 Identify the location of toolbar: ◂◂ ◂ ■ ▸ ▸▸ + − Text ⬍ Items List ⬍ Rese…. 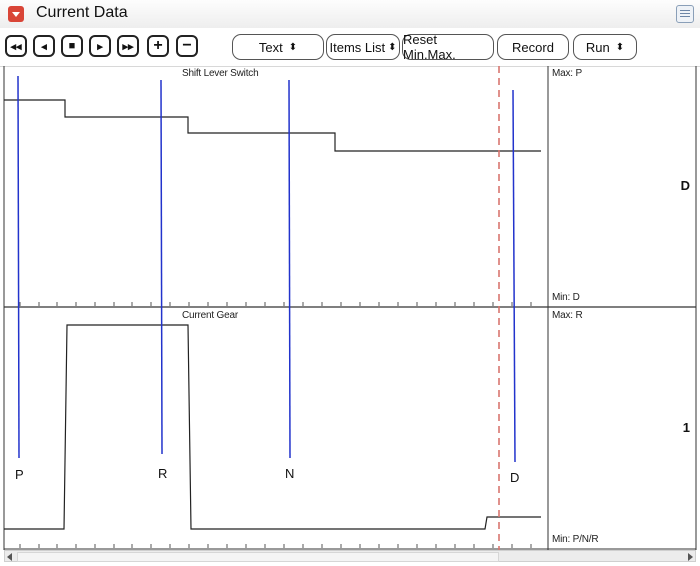
(350, 47).